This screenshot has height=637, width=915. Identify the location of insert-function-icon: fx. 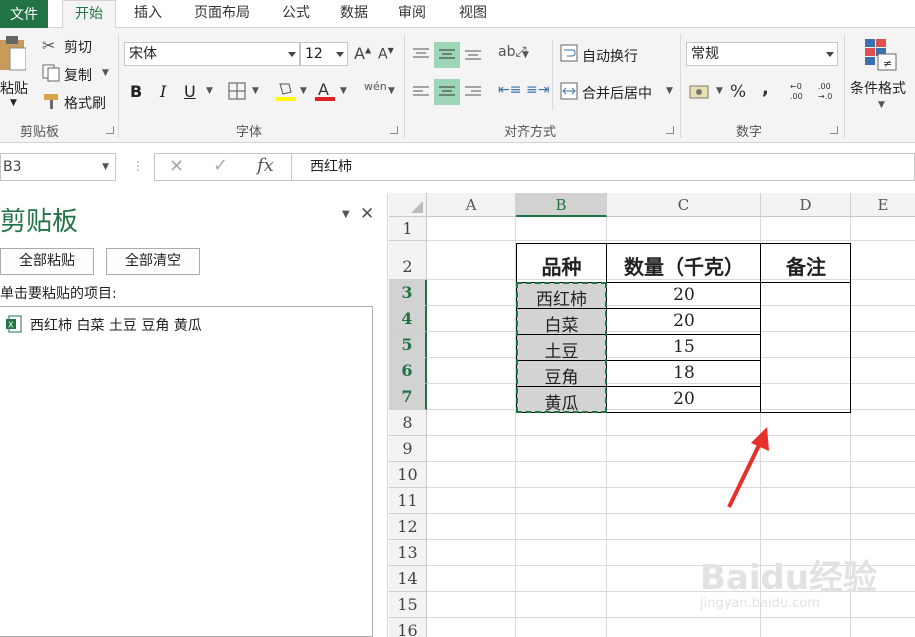
(265, 165).